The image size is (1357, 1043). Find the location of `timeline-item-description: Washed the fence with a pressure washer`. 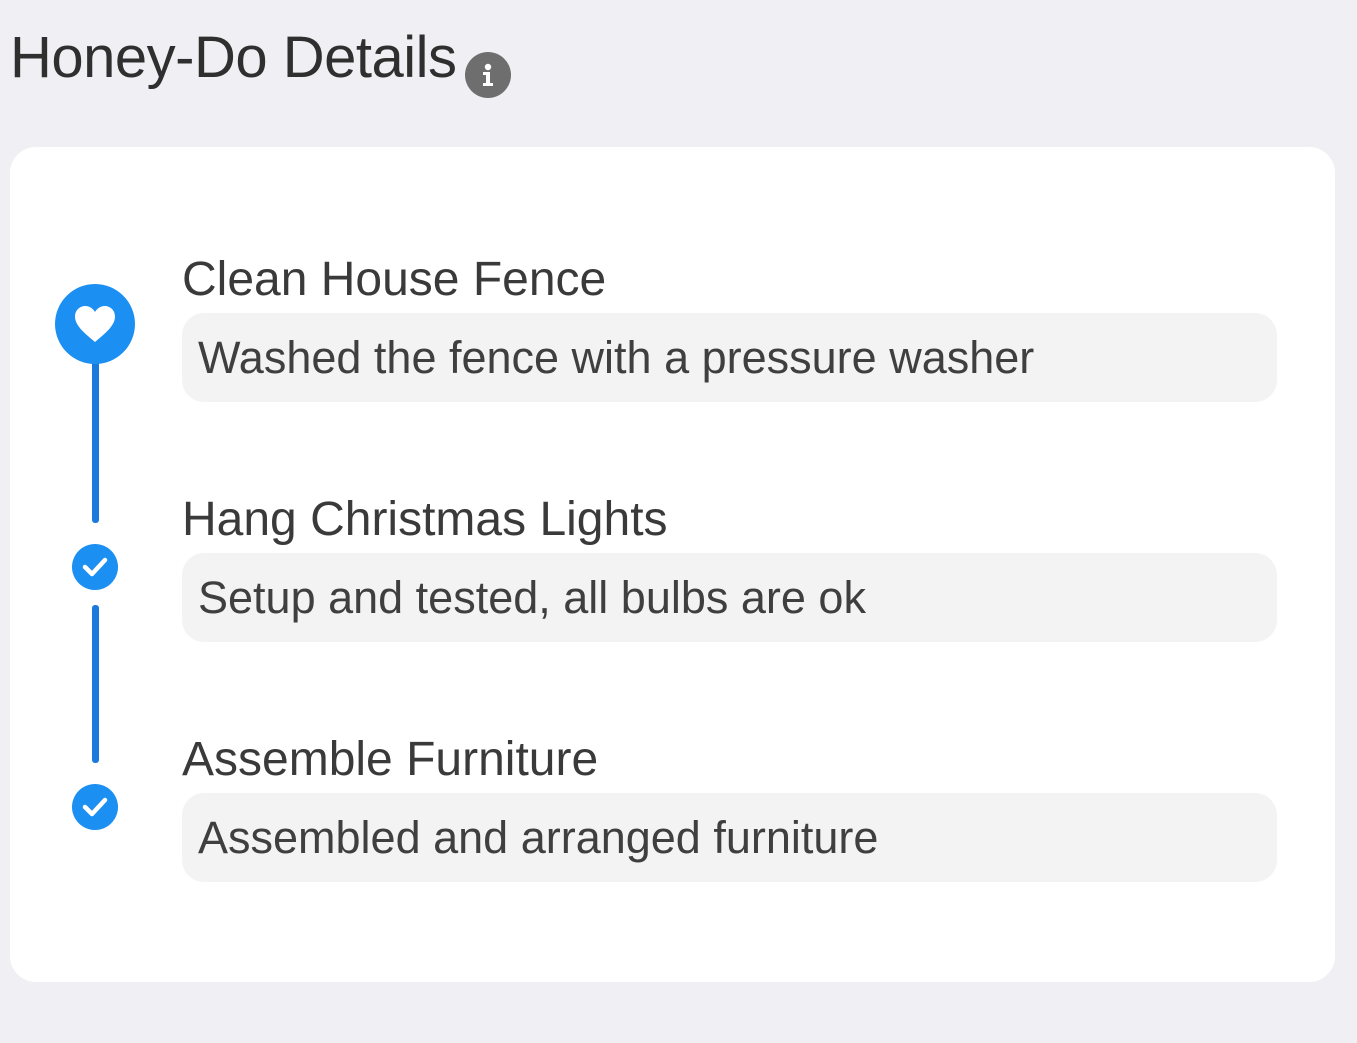

timeline-item-description: Washed the fence with a pressure washer is located at coordinates (729, 357).